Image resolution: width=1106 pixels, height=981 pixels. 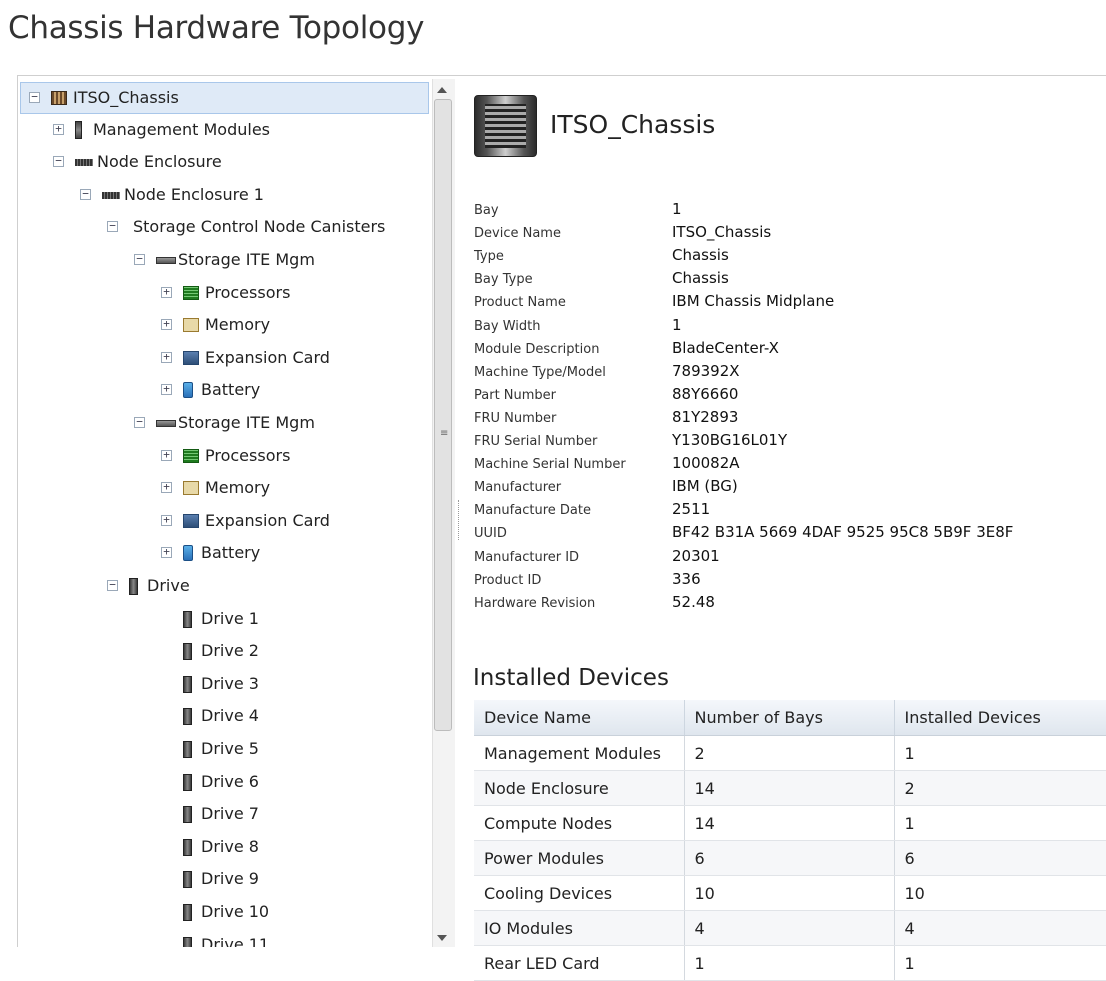 I want to click on processor-icon, so click(x=191, y=292).